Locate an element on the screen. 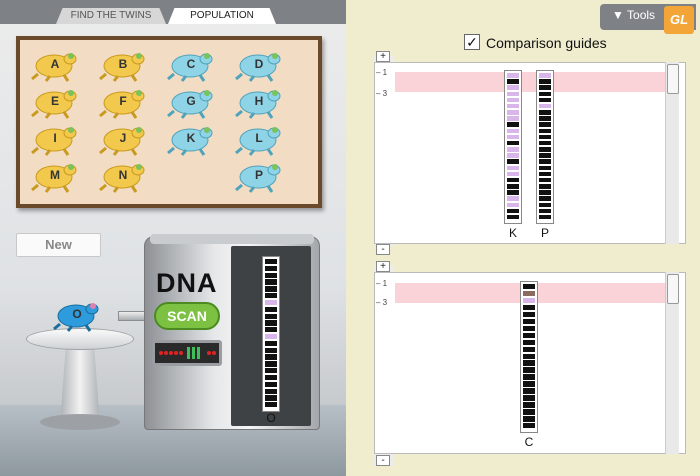  top-panel-scrollbar is located at coordinates (672, 153).